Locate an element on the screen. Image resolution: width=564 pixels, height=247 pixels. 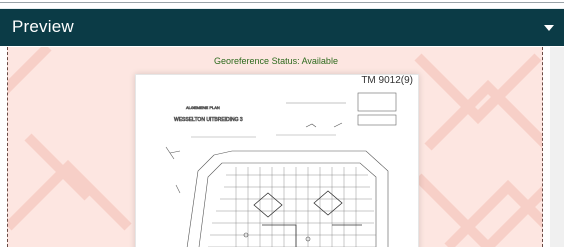
map-title-text: WESSELTON UITBREIDING 3 is located at coordinates (208, 120).